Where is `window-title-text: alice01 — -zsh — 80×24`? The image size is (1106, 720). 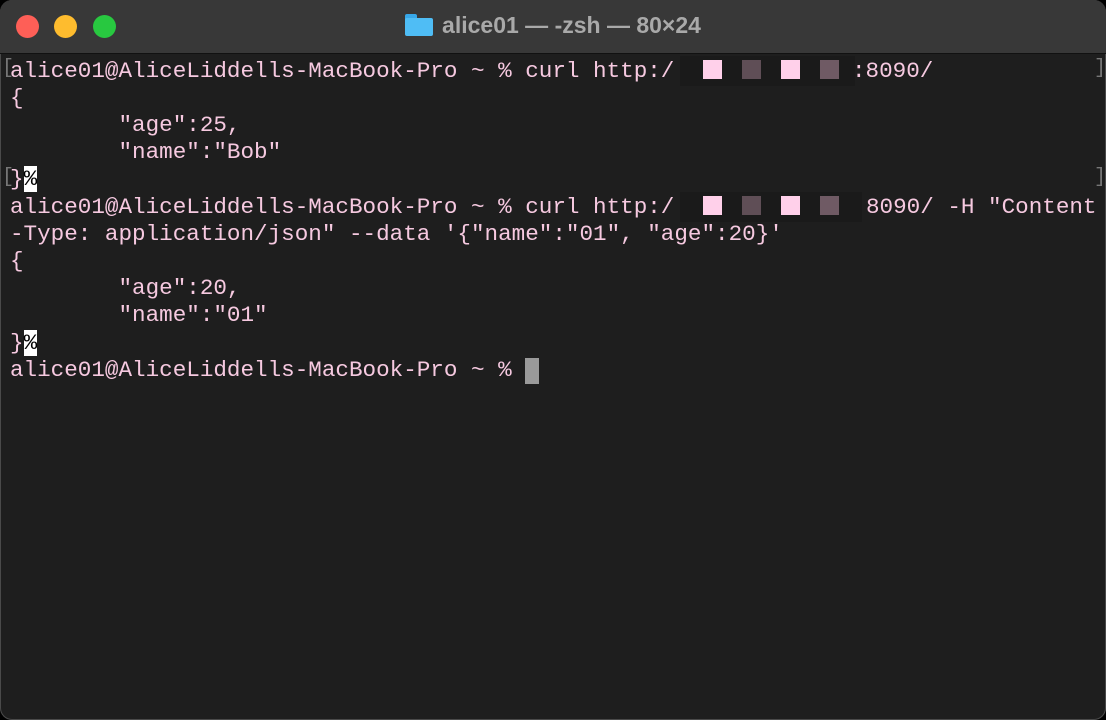 window-title-text: alice01 — -zsh — 80×24 is located at coordinates (571, 25).